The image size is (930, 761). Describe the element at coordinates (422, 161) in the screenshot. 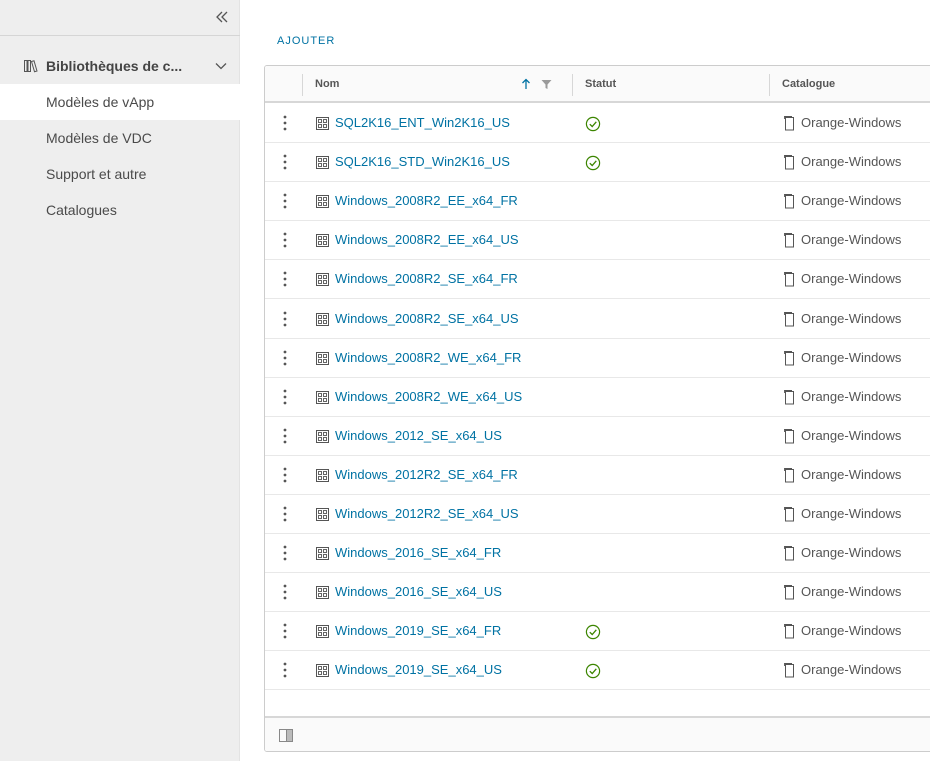

I see `template-name-link: SQL2K16_STD_Win2K16_US` at that location.